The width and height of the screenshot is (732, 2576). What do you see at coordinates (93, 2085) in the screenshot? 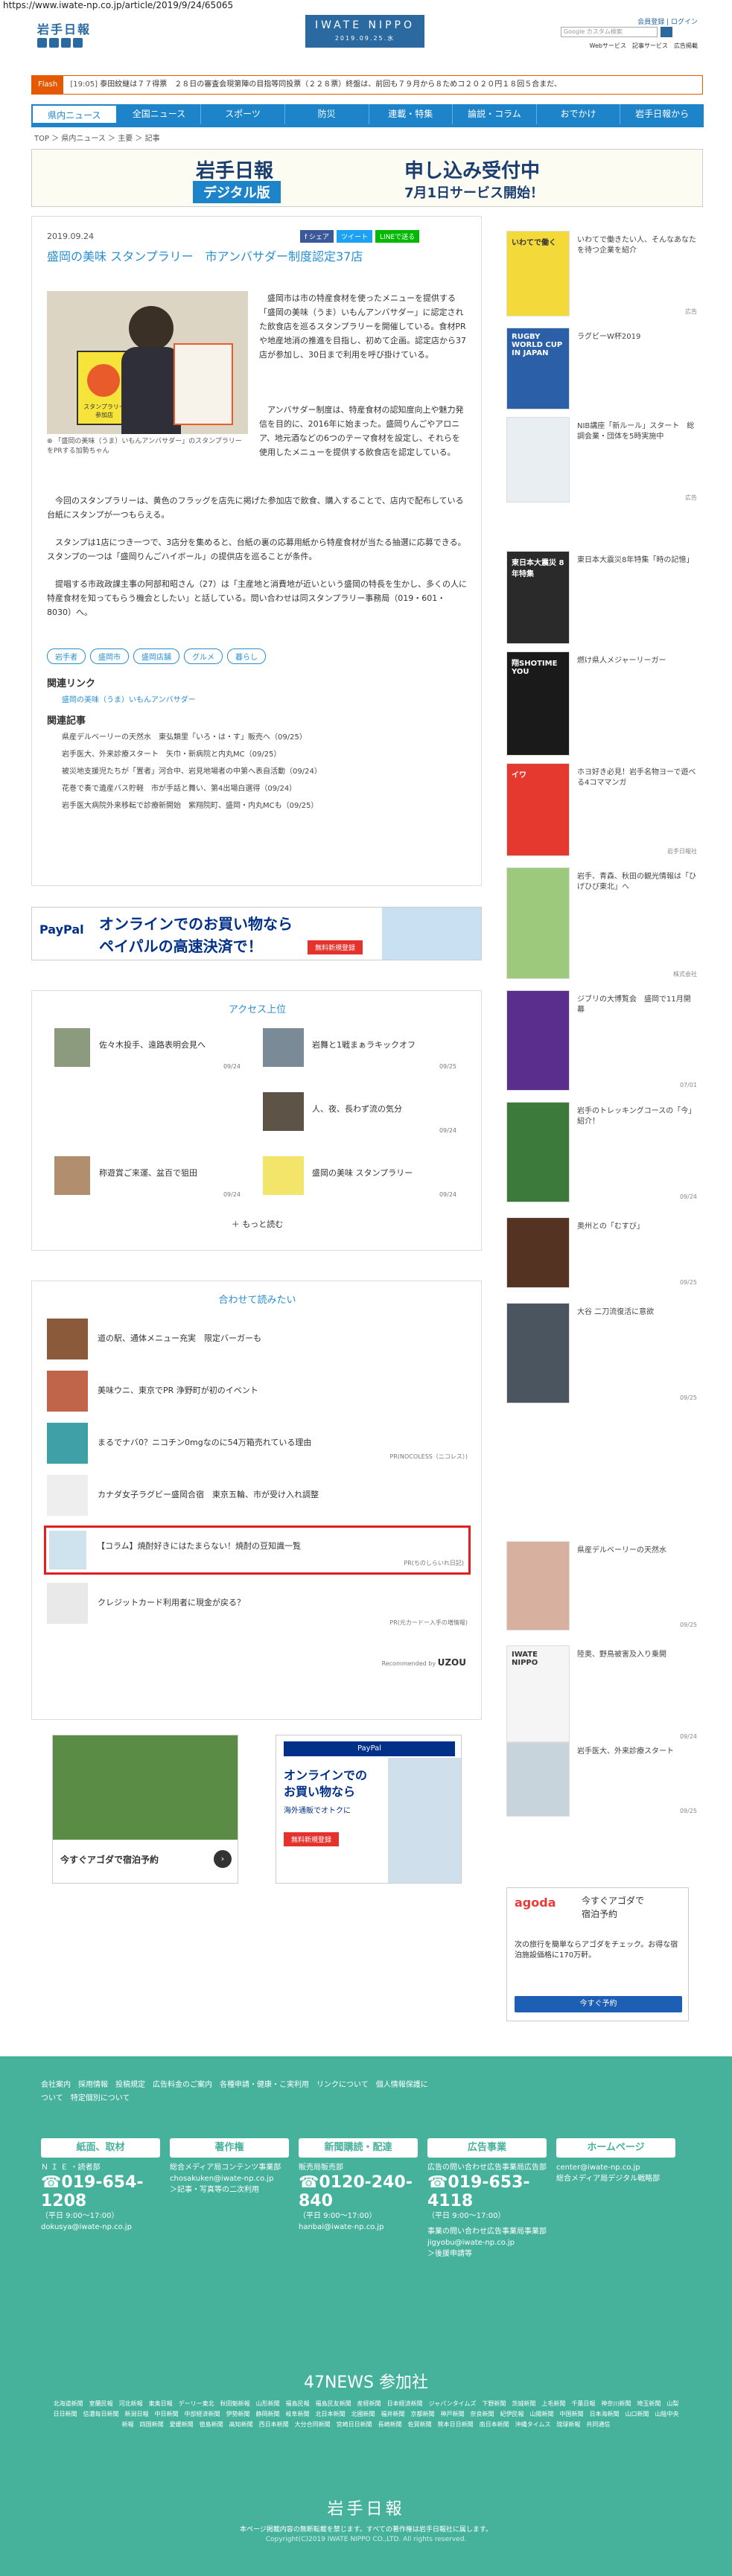
I see `footer-link: 採用情報` at bounding box center [93, 2085].